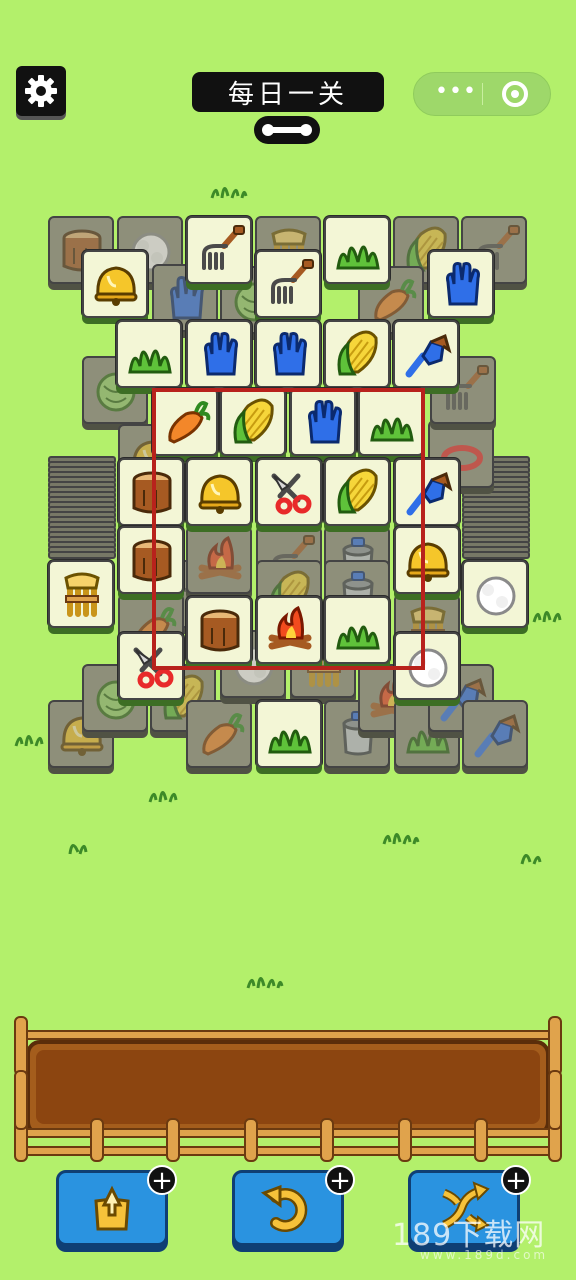  I want to click on miniprogram-capsule: •••, so click(482, 94).